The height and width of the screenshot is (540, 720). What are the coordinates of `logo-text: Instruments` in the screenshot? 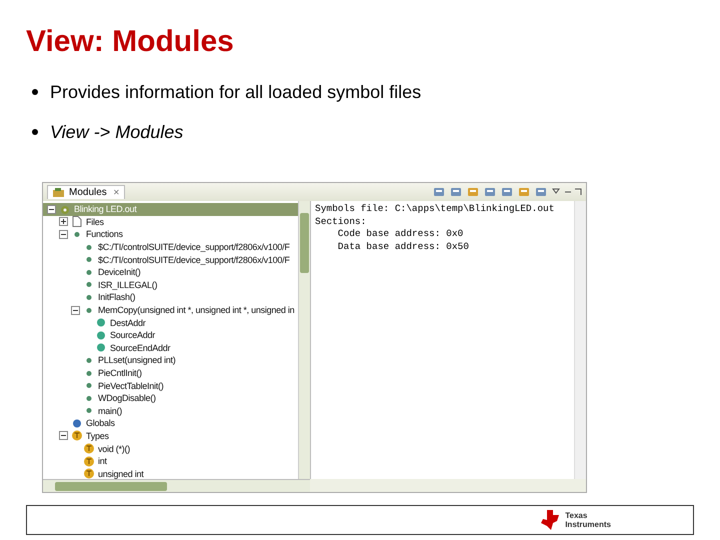 It's located at (588, 524).